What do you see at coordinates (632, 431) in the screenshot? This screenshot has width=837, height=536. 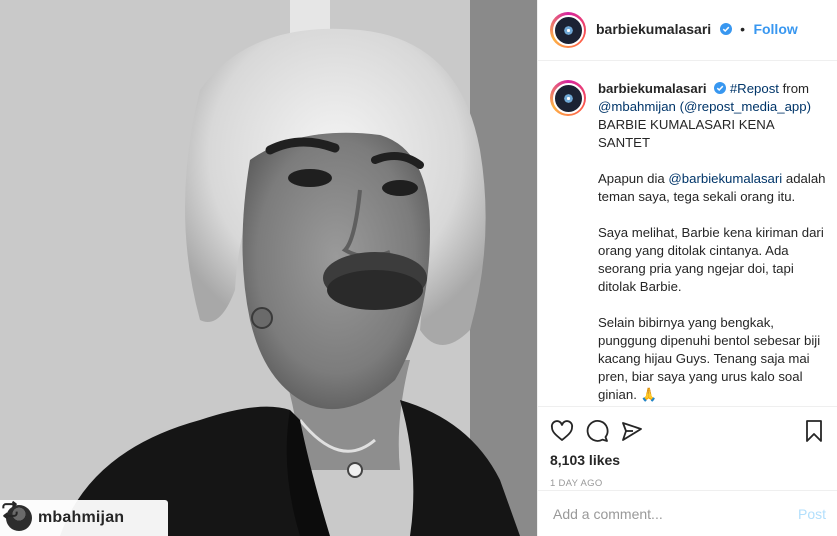 I see `share-icon` at bounding box center [632, 431].